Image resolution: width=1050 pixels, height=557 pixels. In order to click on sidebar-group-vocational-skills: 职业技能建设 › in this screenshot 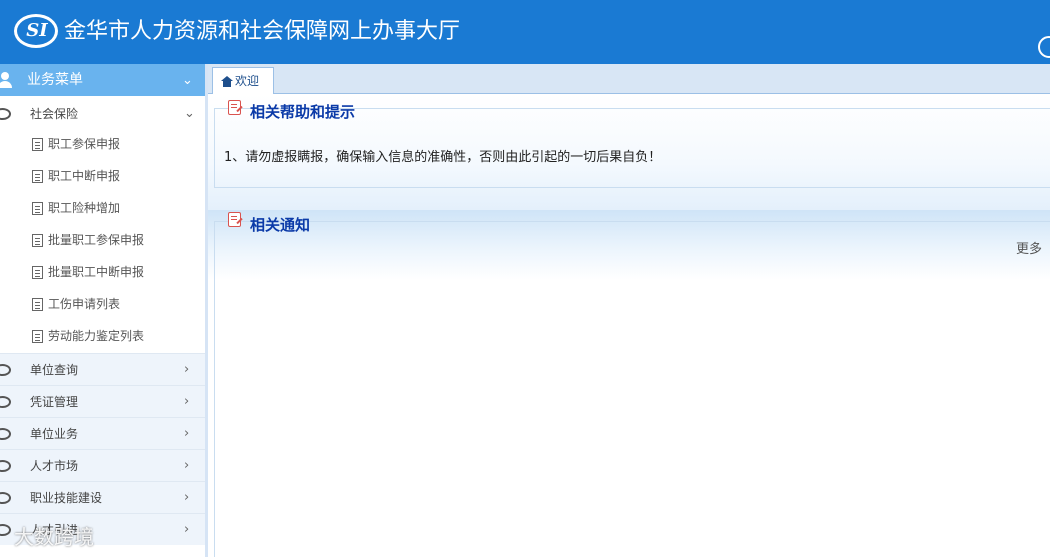, I will do `click(102, 497)`.